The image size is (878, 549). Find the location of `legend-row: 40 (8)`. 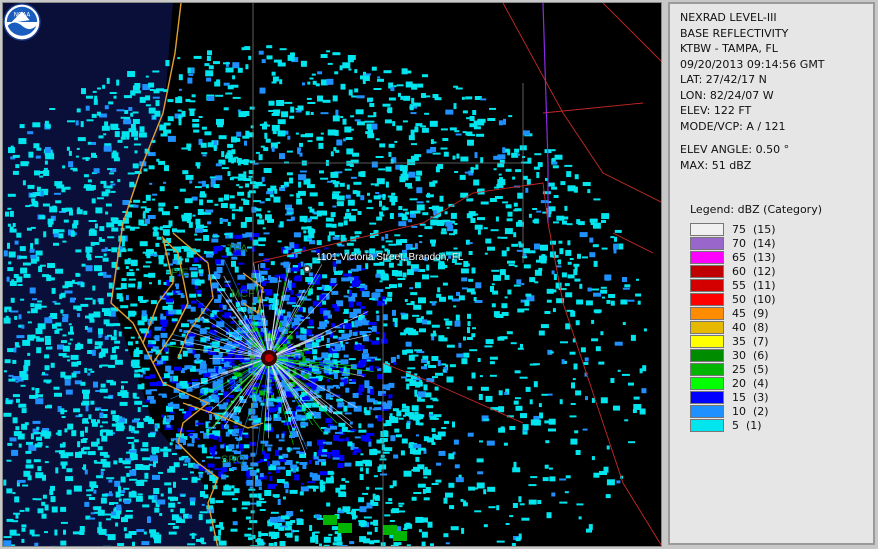

legend-row: 40 (8) is located at coordinates (776, 327).